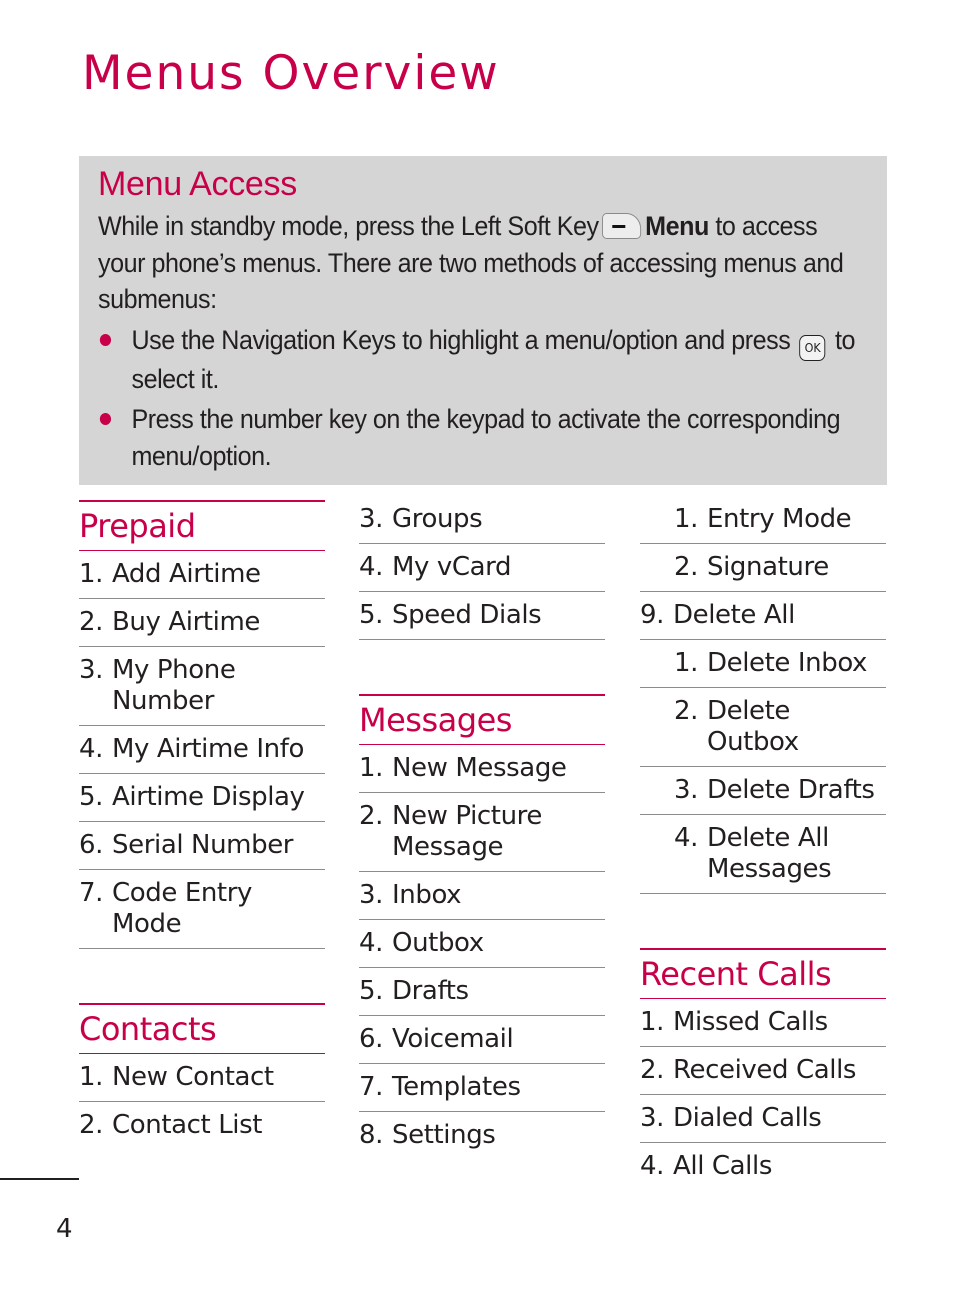 The image size is (954, 1291). Describe the element at coordinates (763, 727) in the screenshot. I see `submenu-item: 2. Delete Outbox` at that location.